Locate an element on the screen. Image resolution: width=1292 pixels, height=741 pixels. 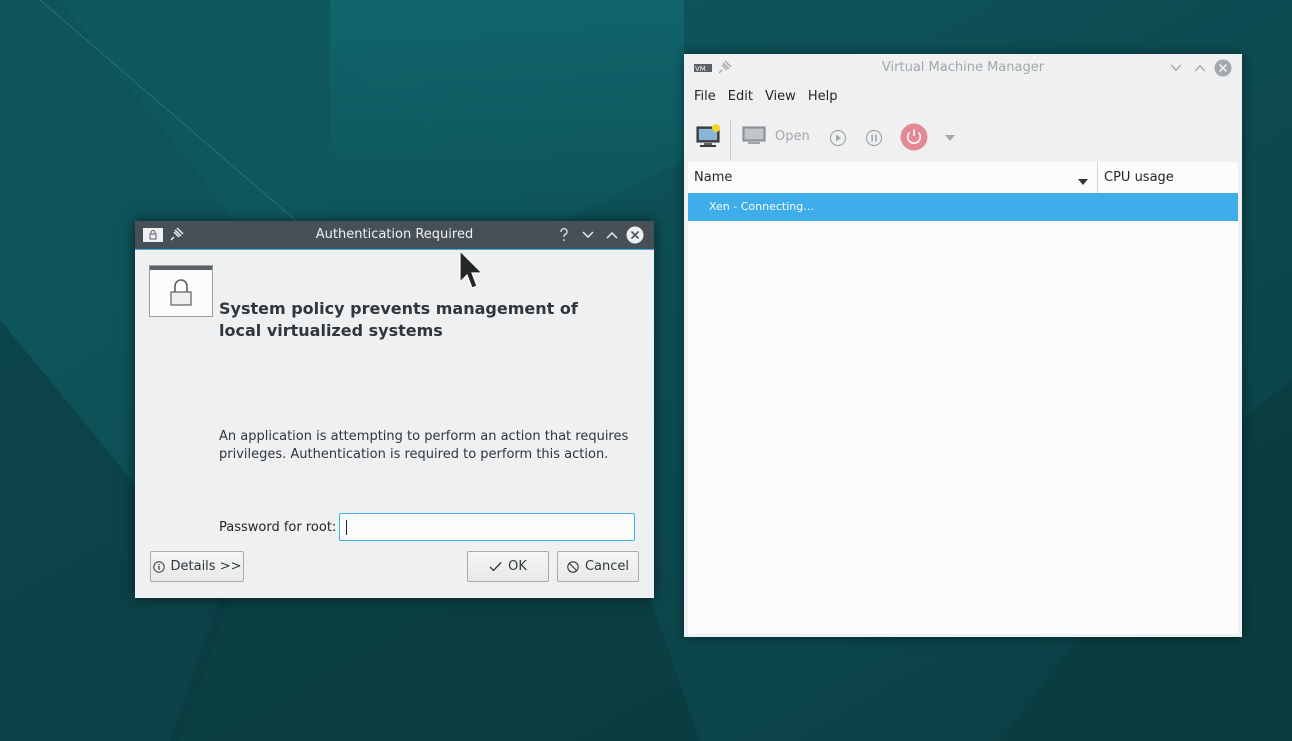
menu-view: View is located at coordinates (780, 97).